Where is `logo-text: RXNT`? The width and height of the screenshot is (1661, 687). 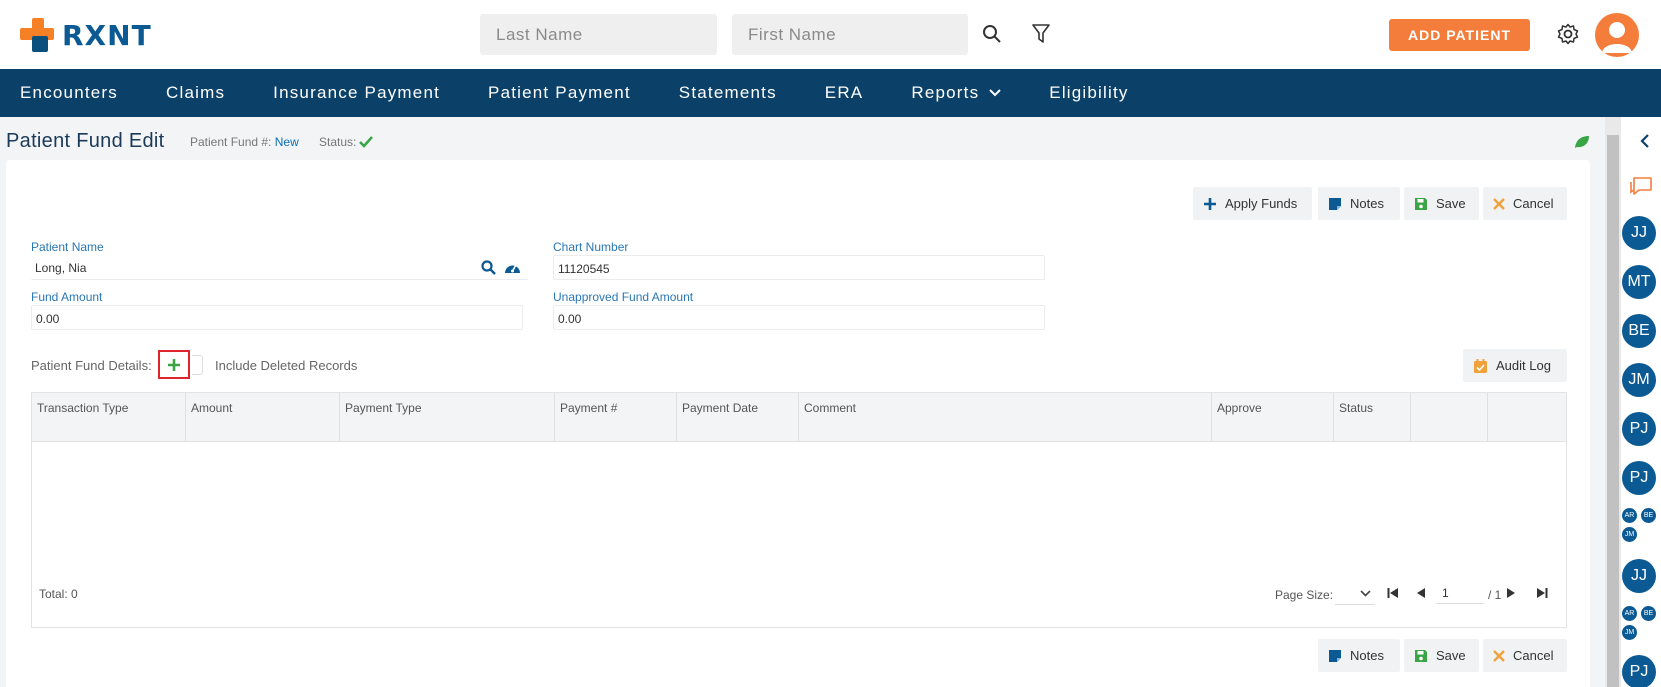 logo-text: RXNT is located at coordinates (107, 35).